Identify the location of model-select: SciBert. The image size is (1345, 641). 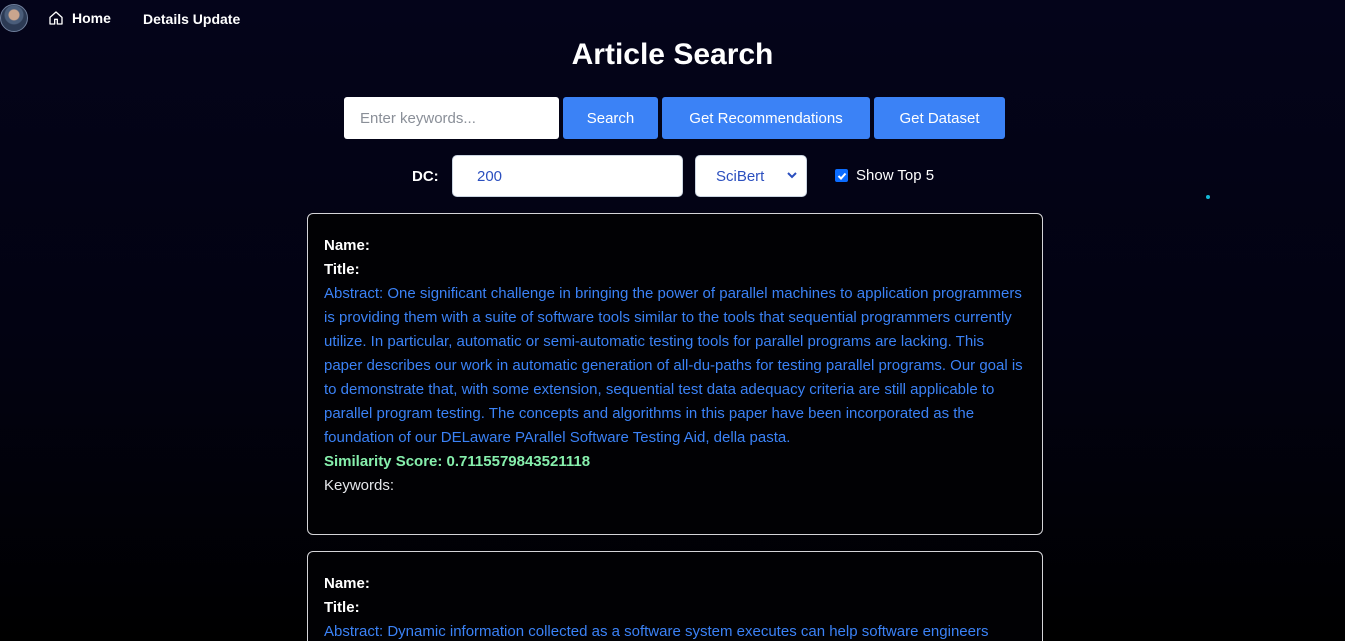
(751, 176).